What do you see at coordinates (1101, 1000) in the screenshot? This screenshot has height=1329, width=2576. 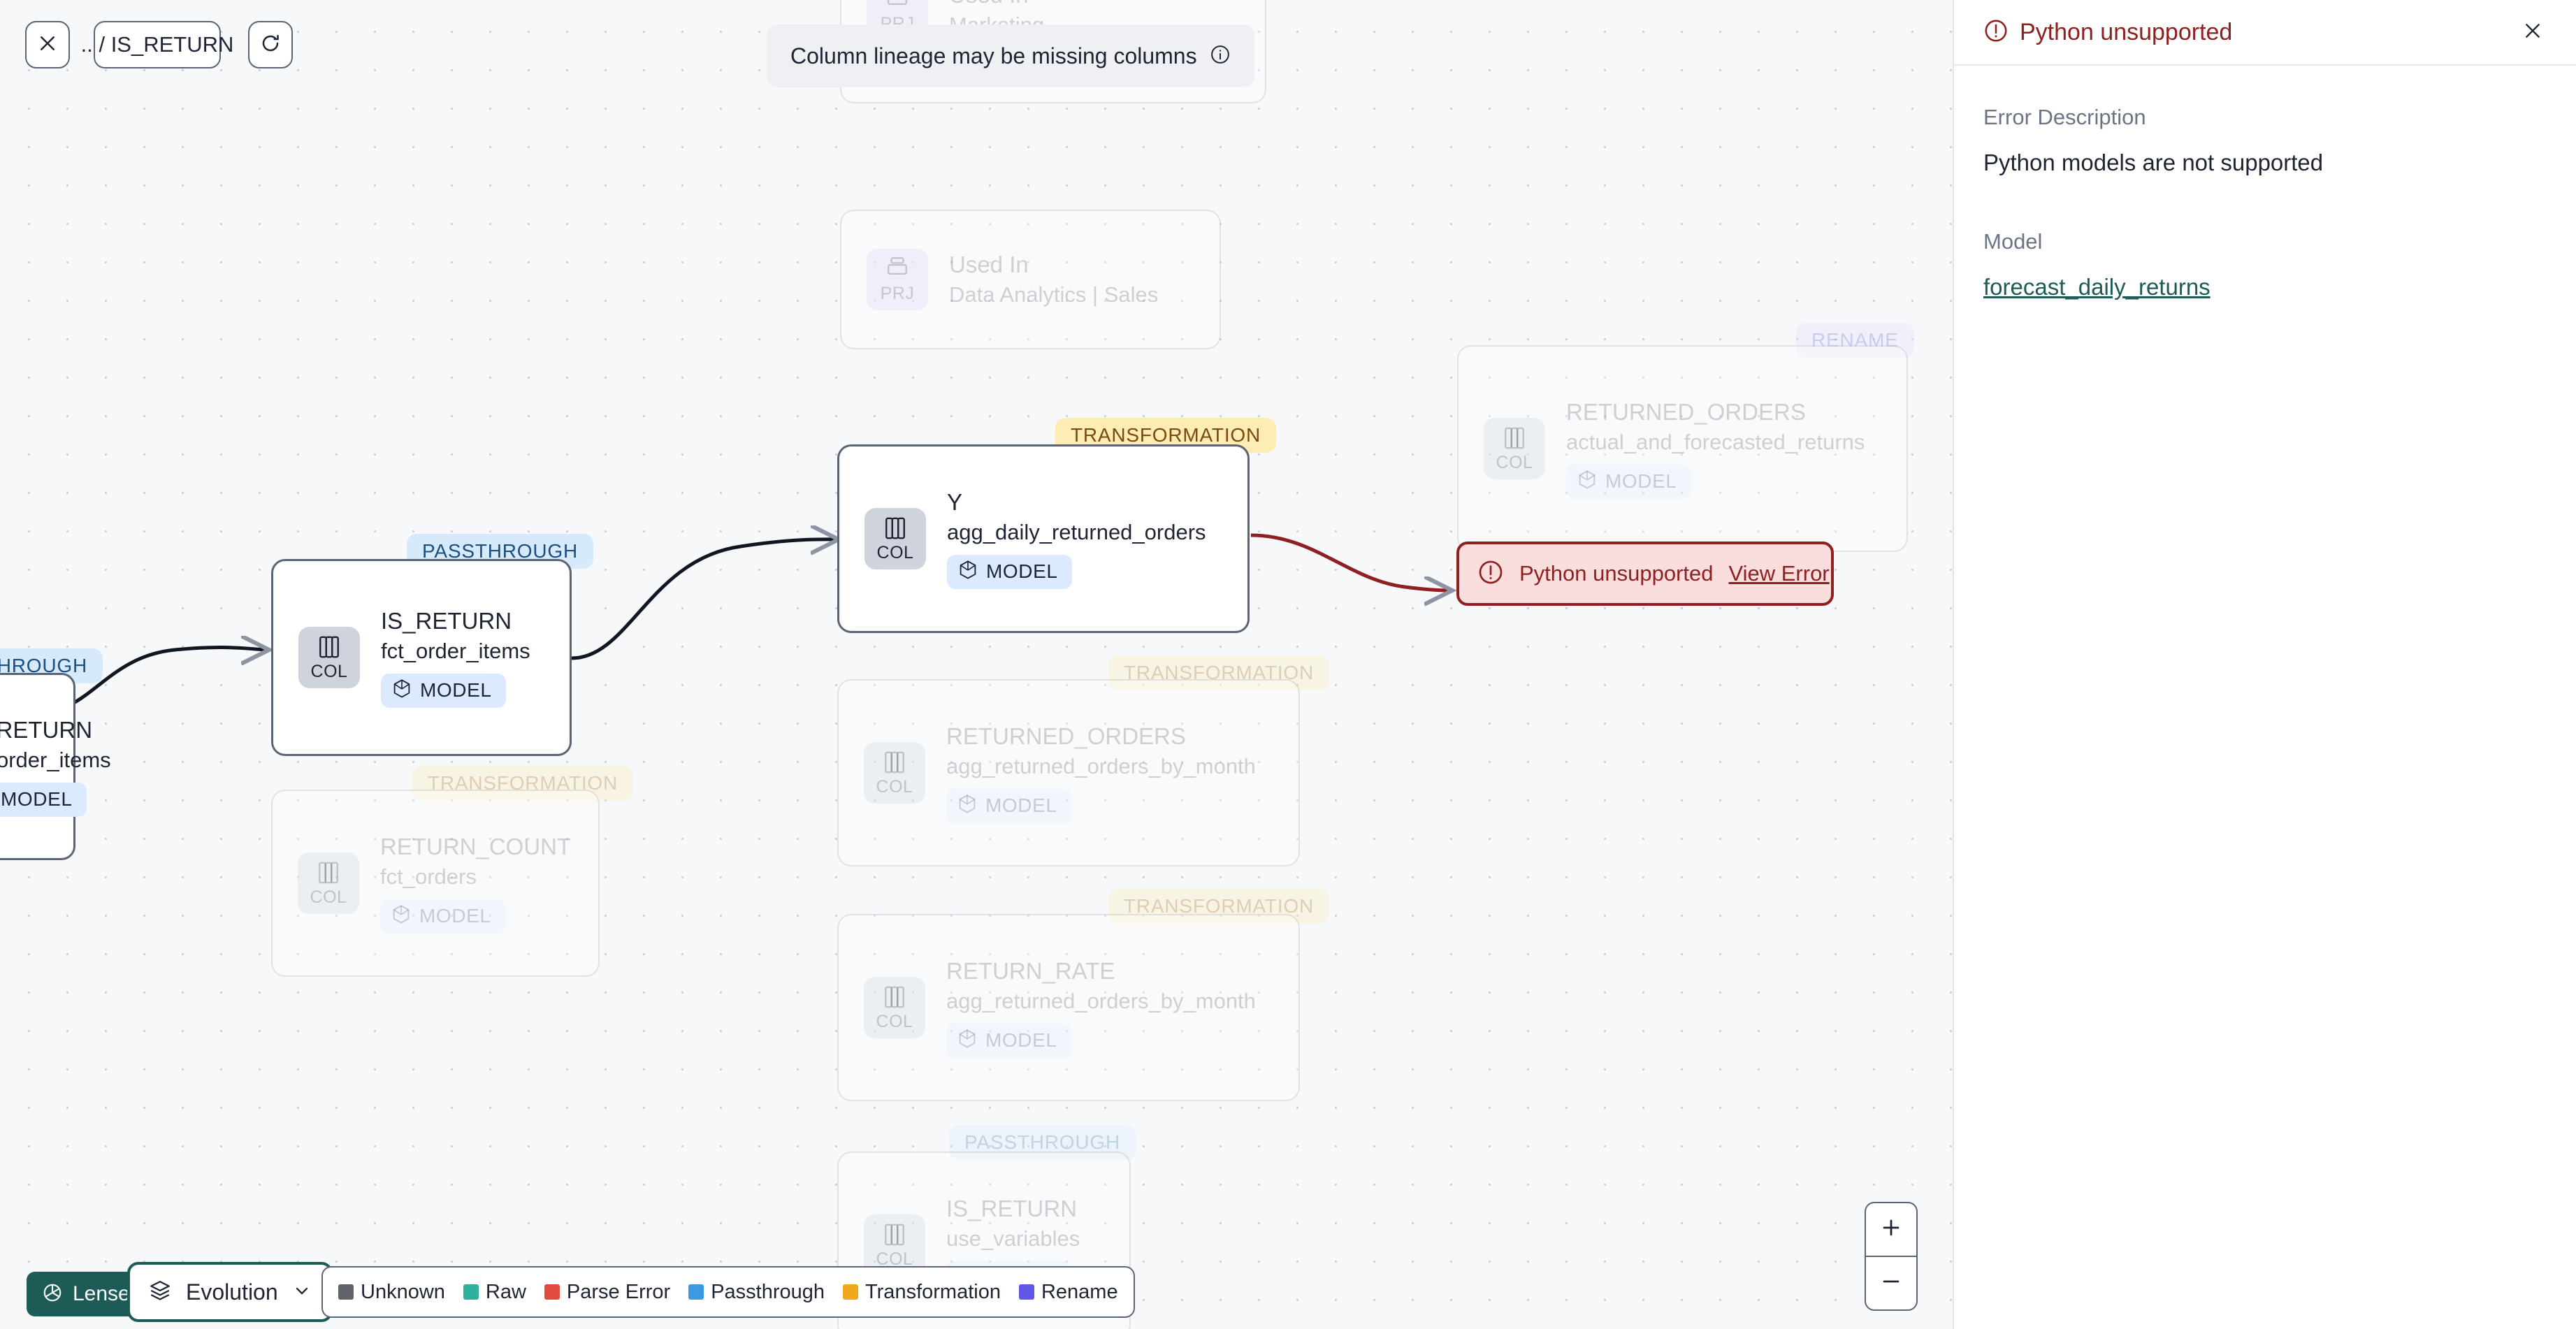 I see `node-table-name: agg_returned_orders_by_month` at bounding box center [1101, 1000].